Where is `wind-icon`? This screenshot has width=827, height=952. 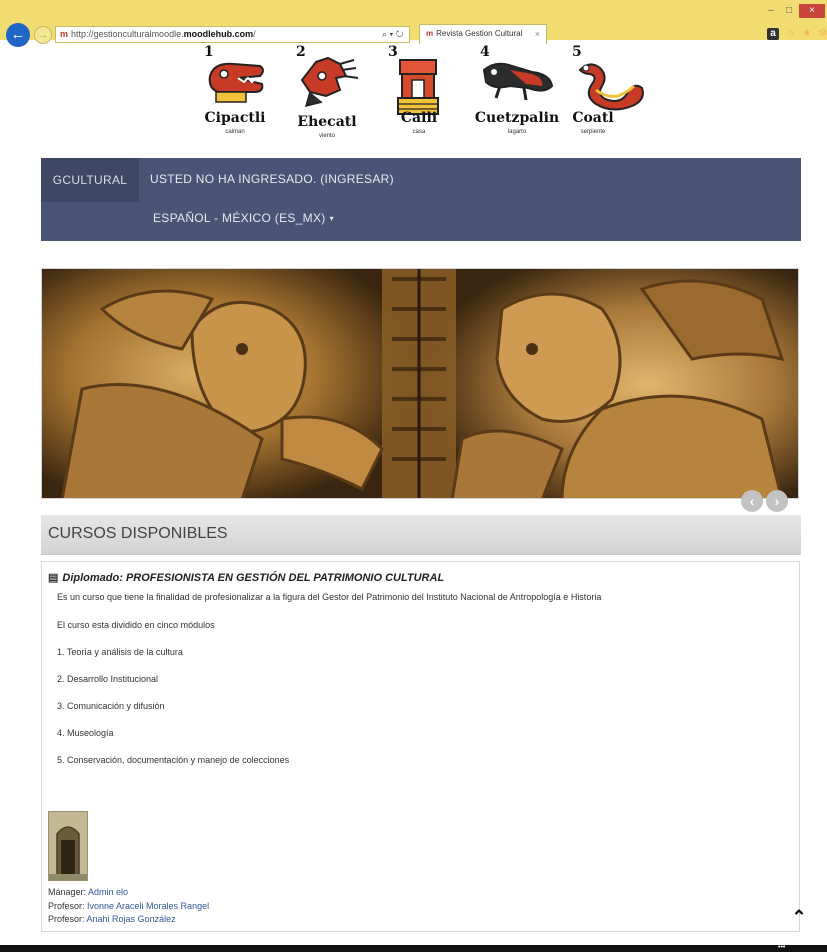 wind-icon is located at coordinates (329, 82).